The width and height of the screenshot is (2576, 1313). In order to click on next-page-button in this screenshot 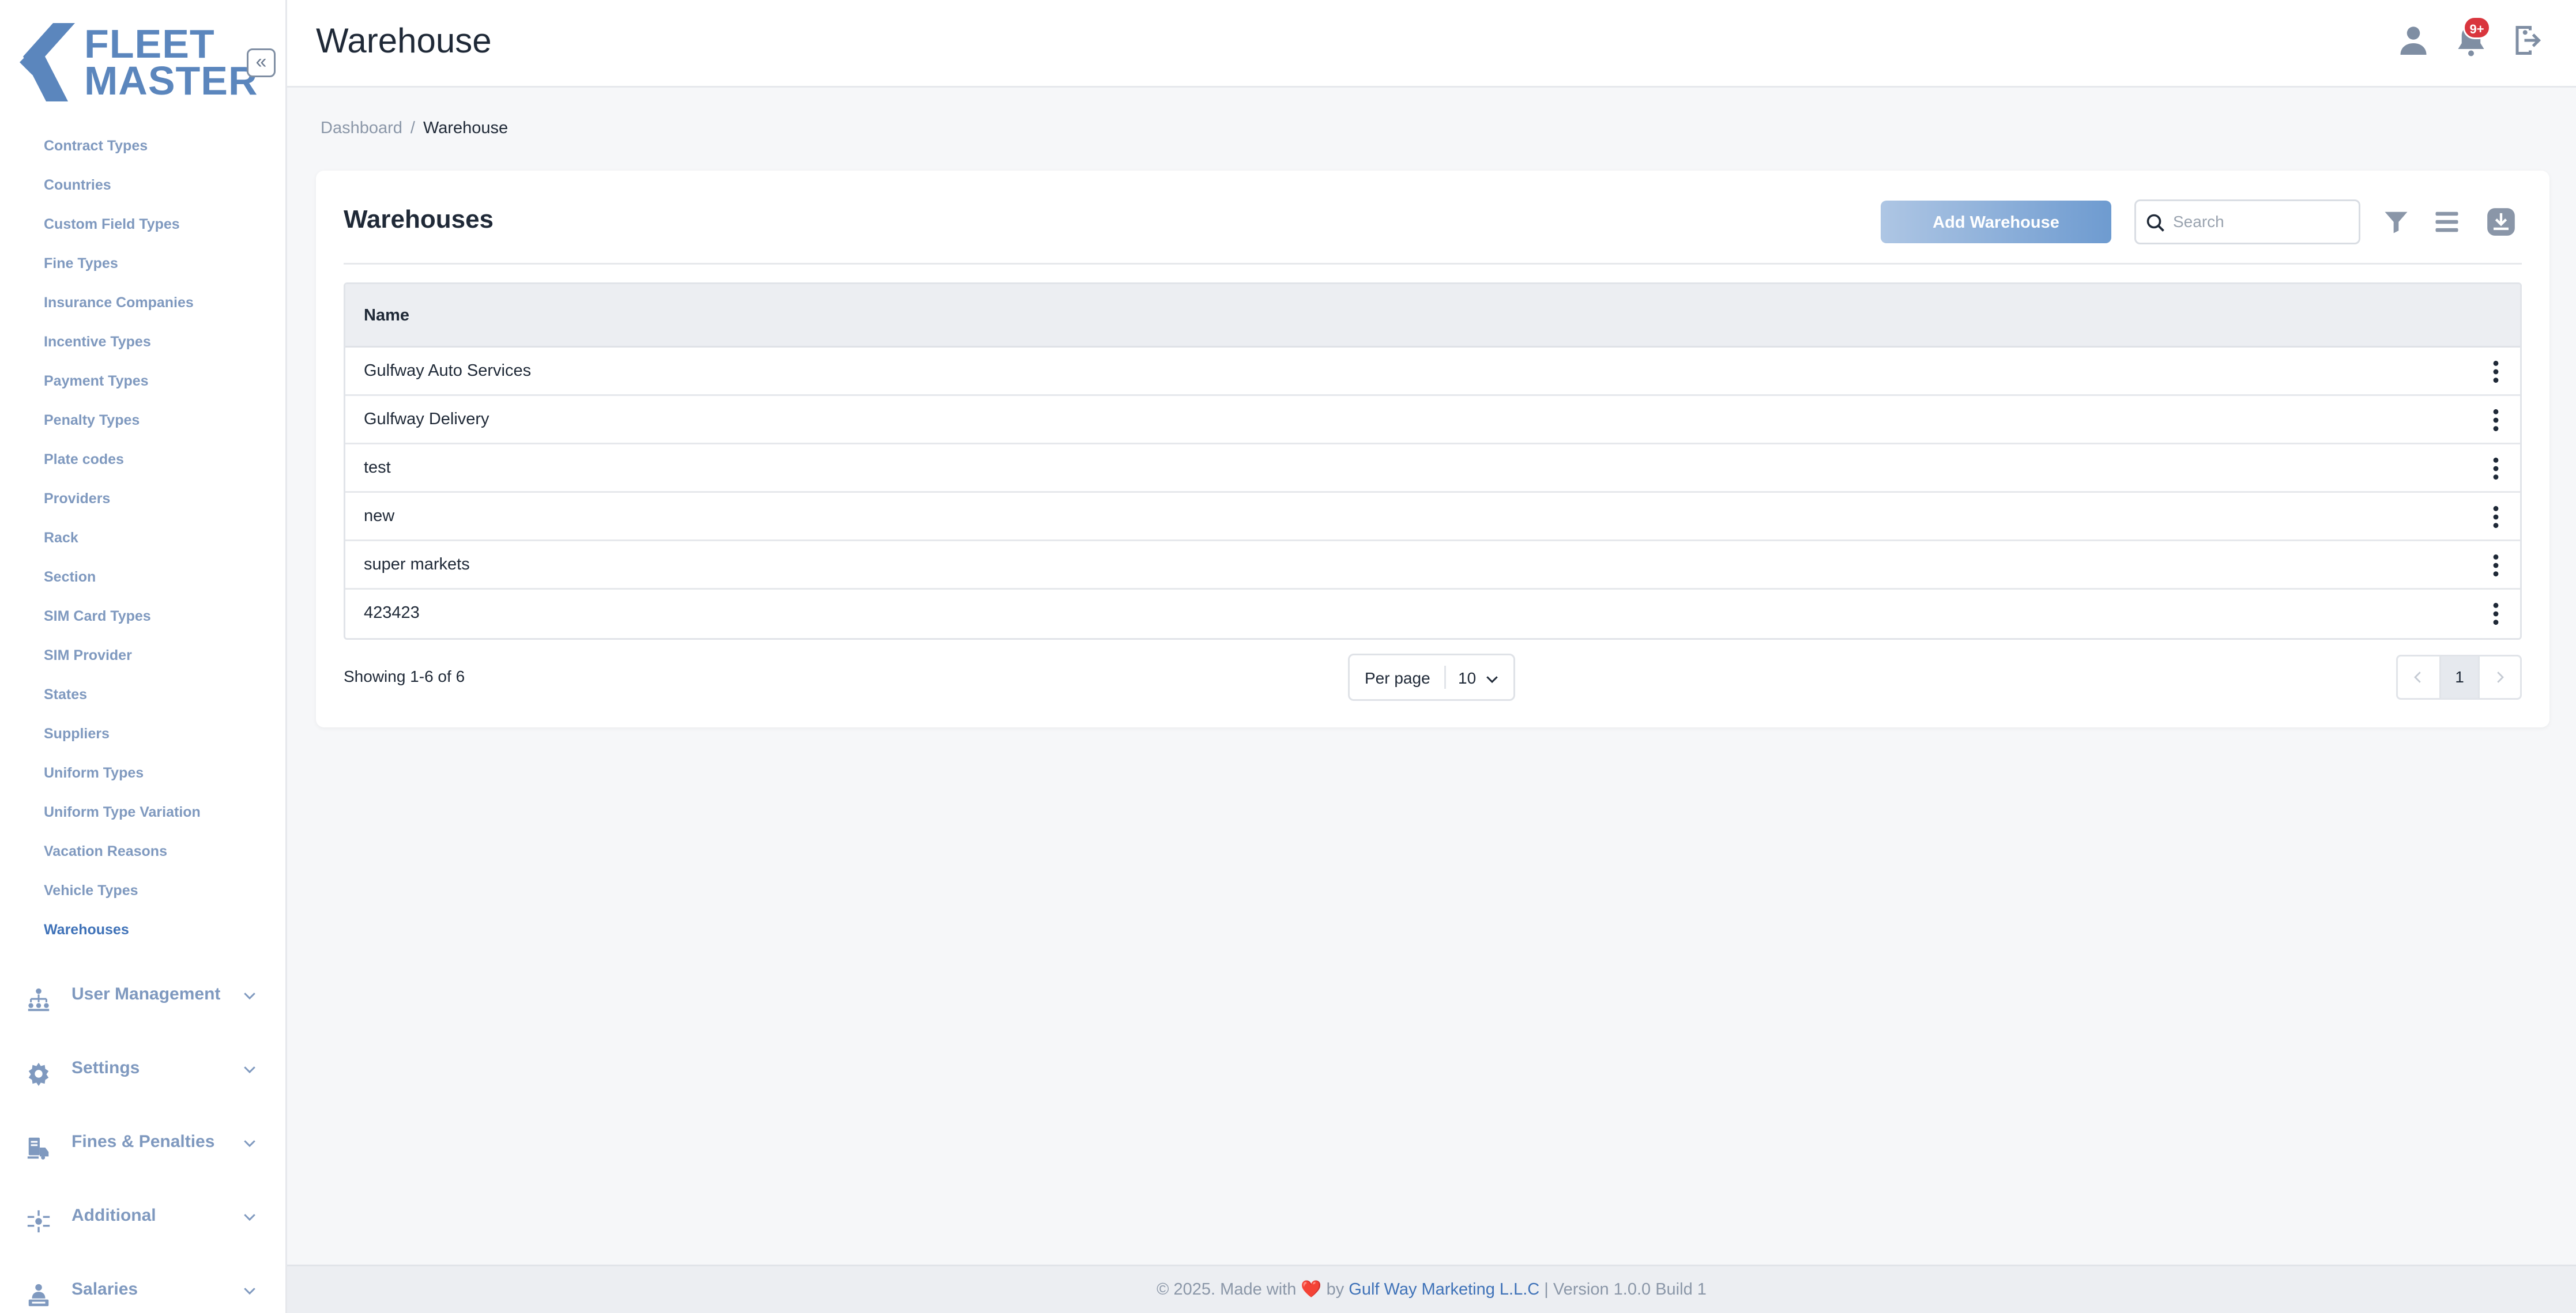, I will do `click(2500, 677)`.